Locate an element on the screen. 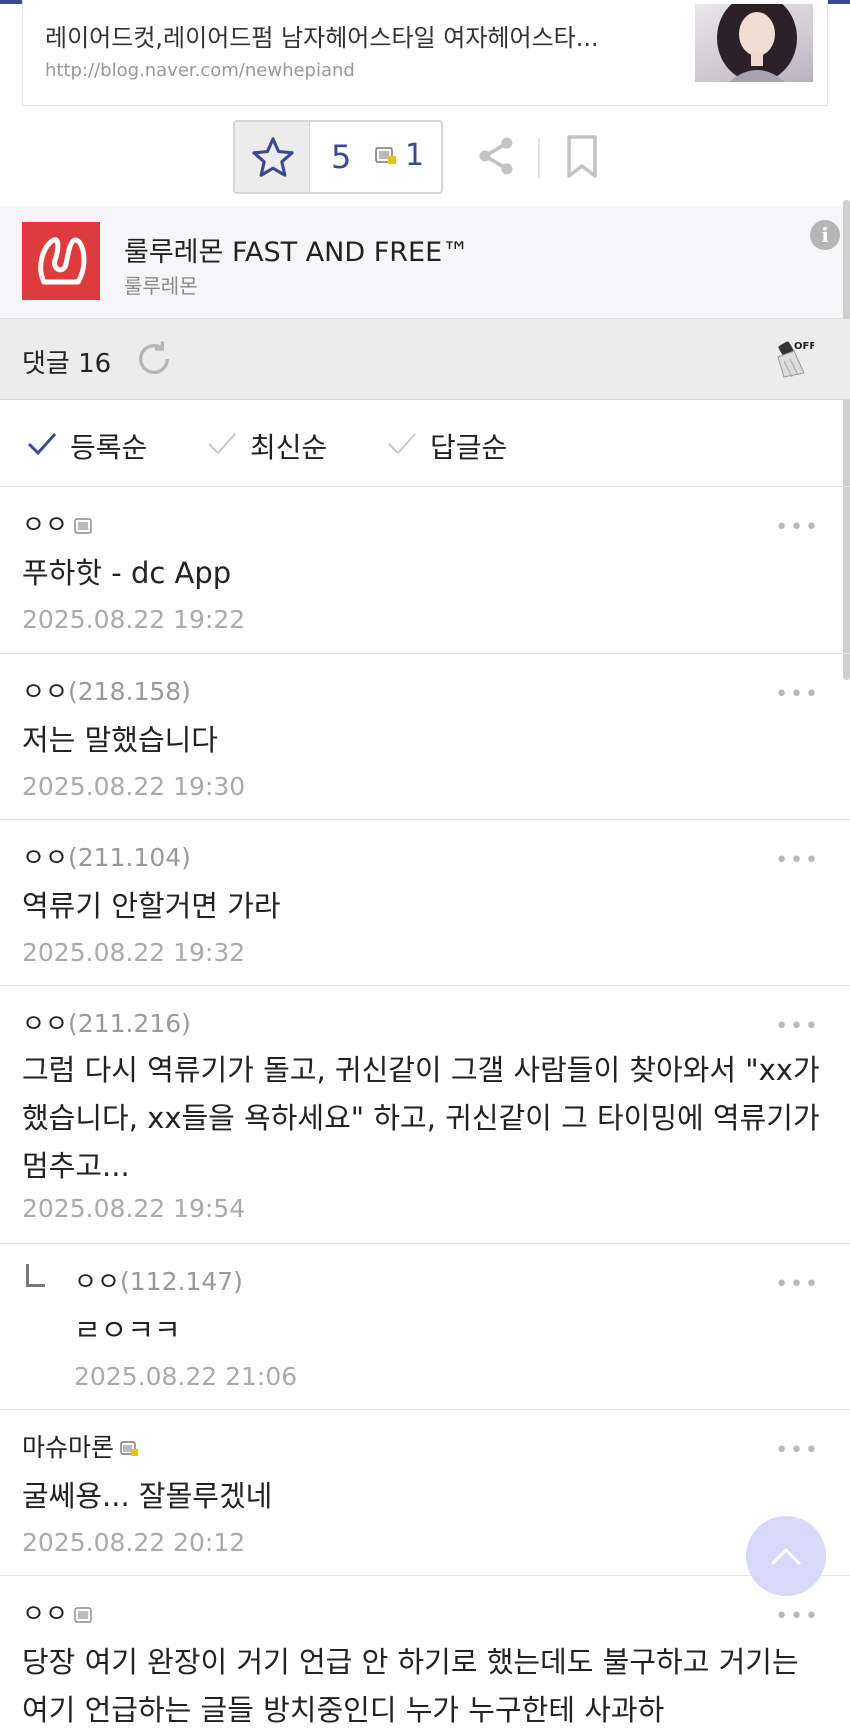 This screenshot has height=1734, width=850. comment-author: ㅇㅇ(211.104) is located at coordinates (106, 856).